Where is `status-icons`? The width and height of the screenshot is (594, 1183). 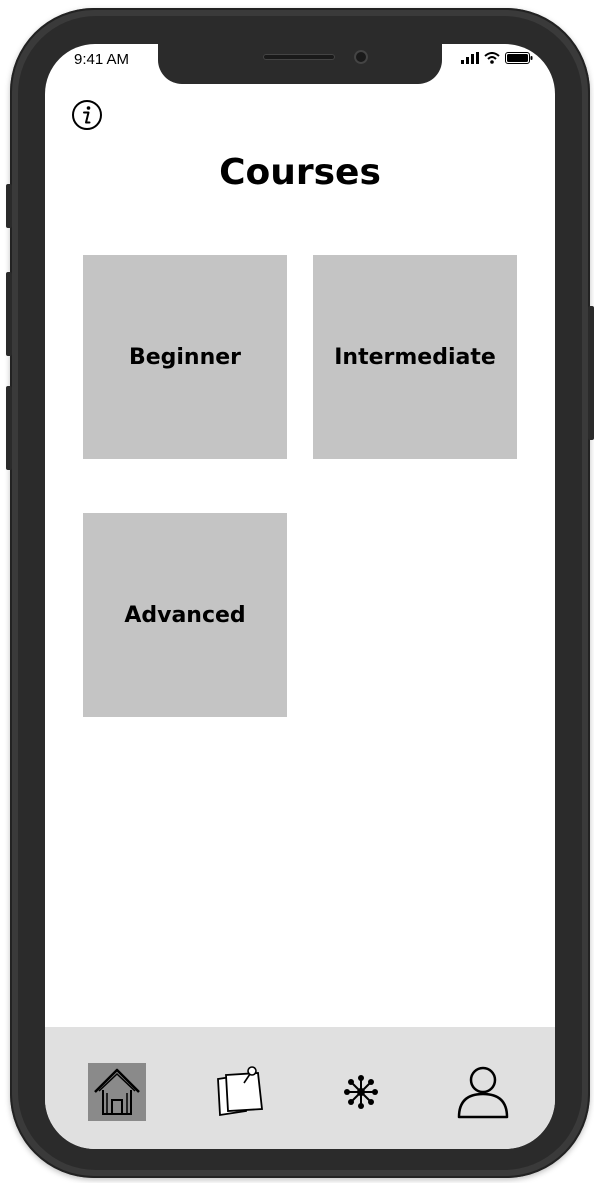
status-icons is located at coordinates (497, 58).